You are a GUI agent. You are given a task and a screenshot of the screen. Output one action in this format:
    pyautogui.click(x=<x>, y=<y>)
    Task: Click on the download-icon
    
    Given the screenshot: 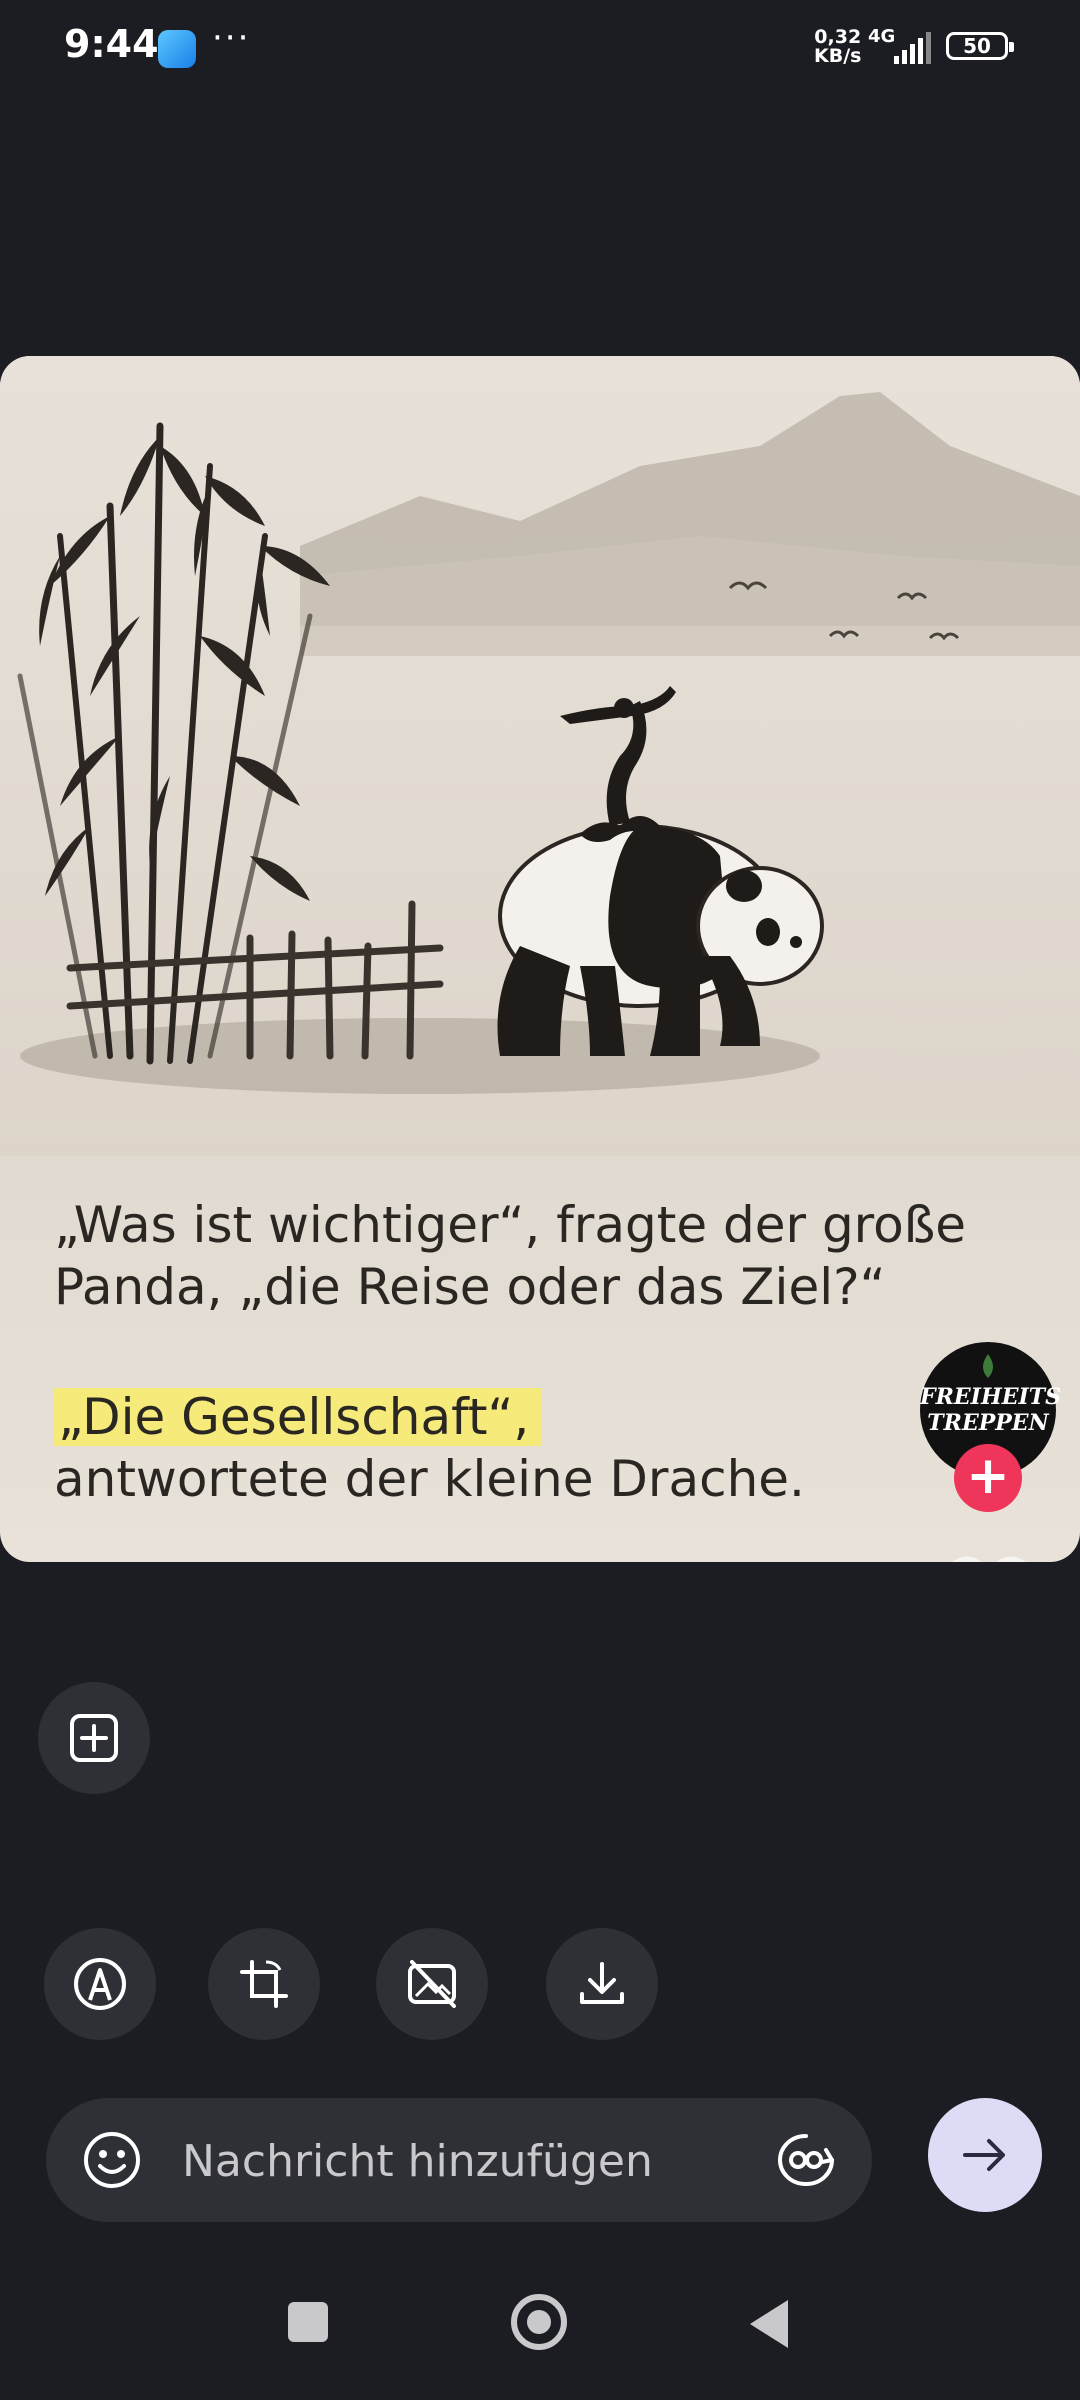 What is the action you would take?
    pyautogui.click(x=602, y=1983)
    